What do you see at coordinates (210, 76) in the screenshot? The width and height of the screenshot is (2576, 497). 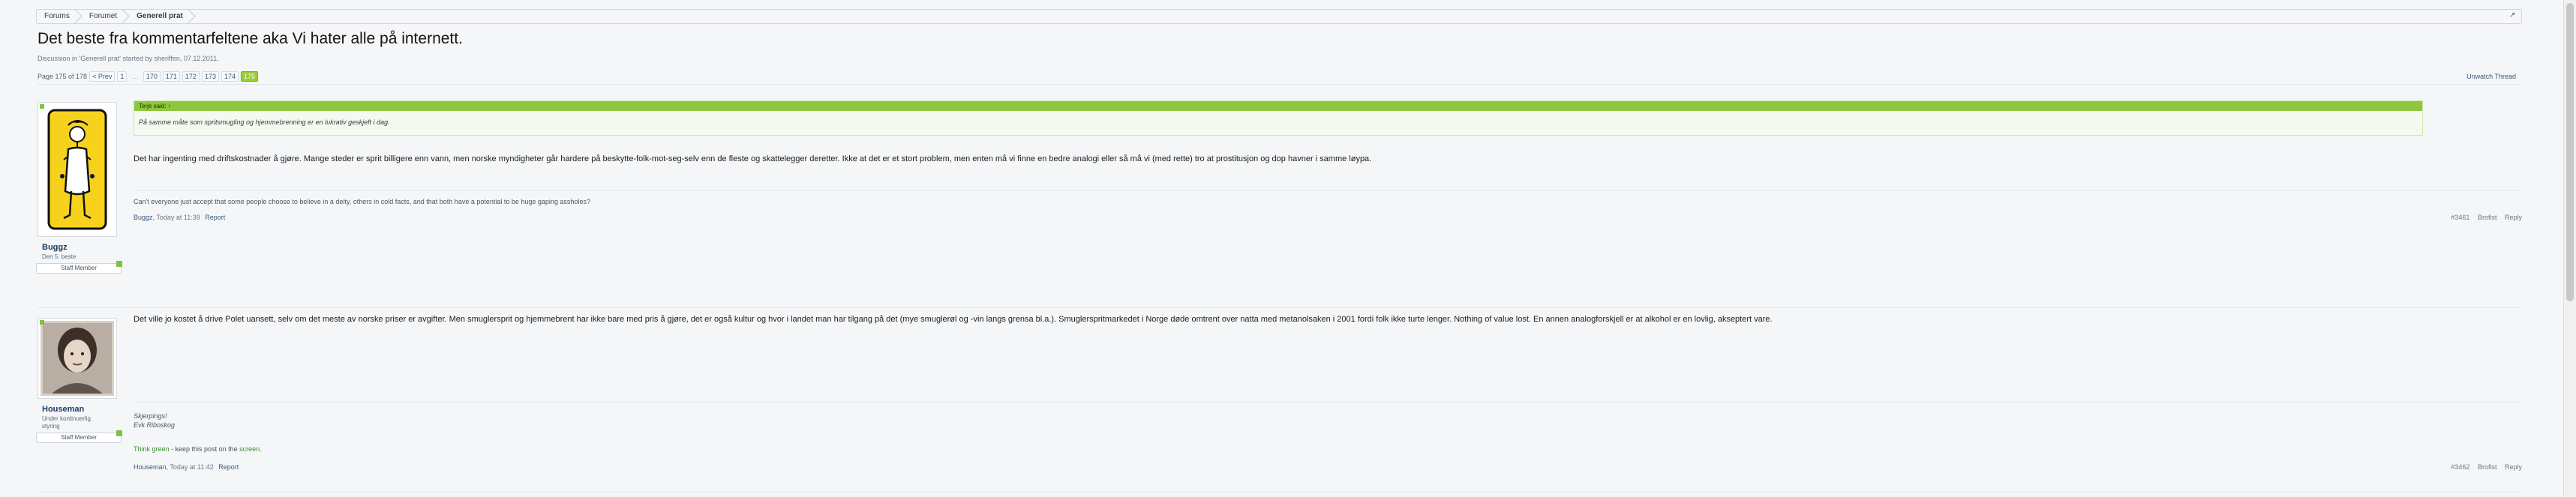 I see `page-173-button: 173` at bounding box center [210, 76].